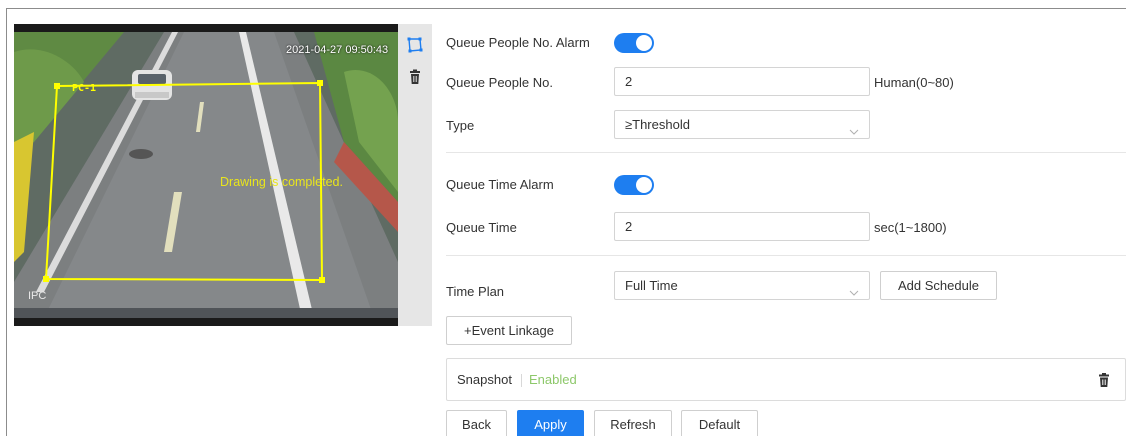  What do you see at coordinates (1104, 380) in the screenshot?
I see `delete-linkage-icon` at bounding box center [1104, 380].